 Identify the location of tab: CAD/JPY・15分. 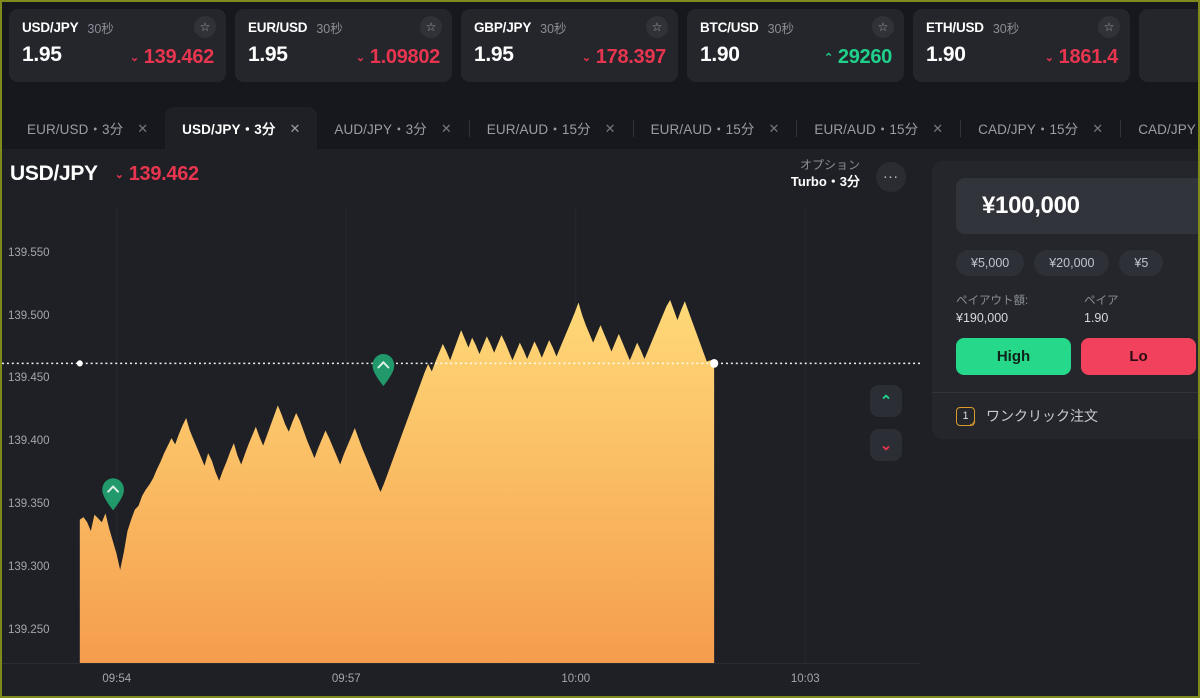
(1159, 128).